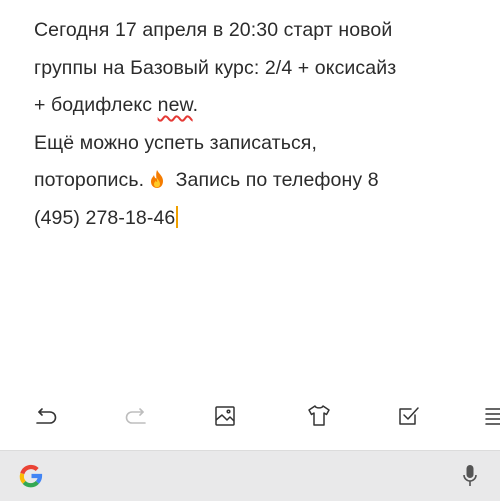 Image resolution: width=500 pixels, height=501 pixels. What do you see at coordinates (195, 105) in the screenshot?
I see `note-text: .` at bounding box center [195, 105].